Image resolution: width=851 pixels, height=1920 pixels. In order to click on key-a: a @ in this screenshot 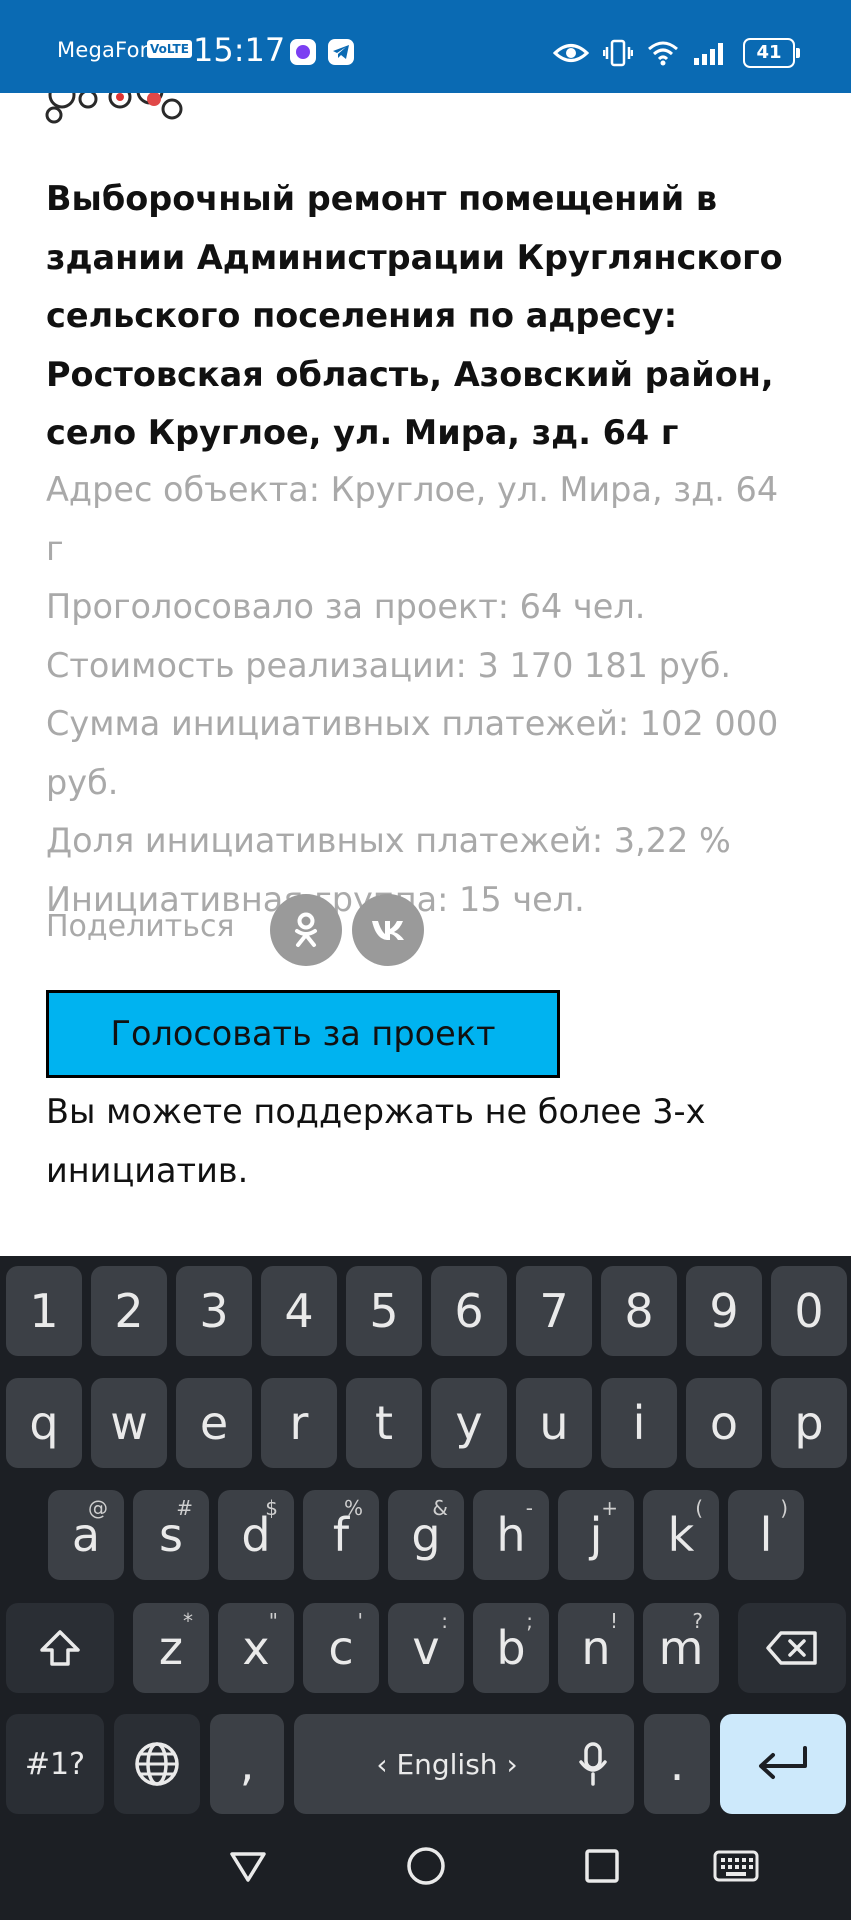, I will do `click(86, 1535)`.